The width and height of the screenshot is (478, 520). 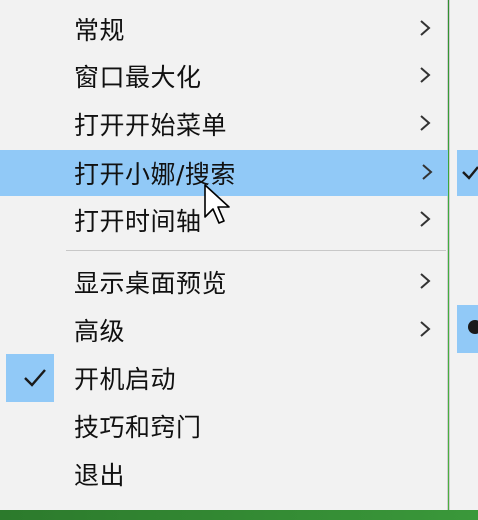 What do you see at coordinates (100, 30) in the screenshot?
I see `menu-item-label: 常规` at bounding box center [100, 30].